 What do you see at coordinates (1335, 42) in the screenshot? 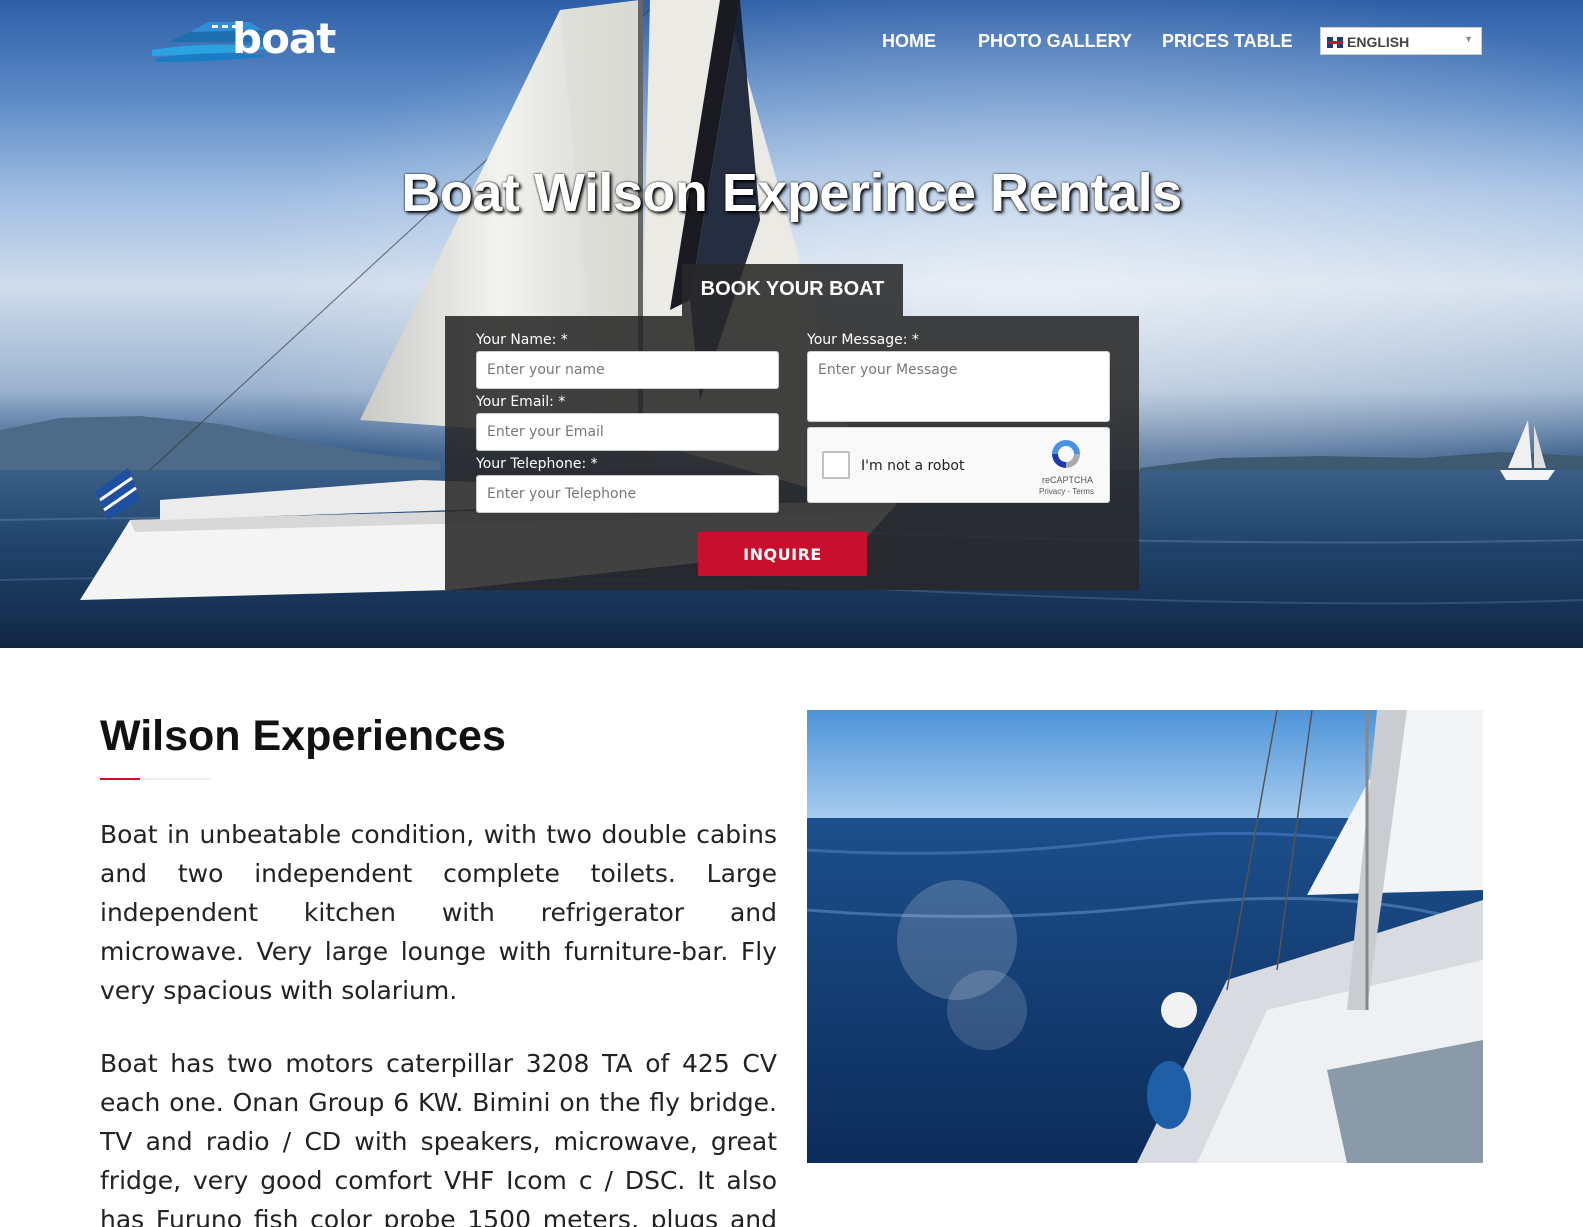
I see `uk-flag-icon` at bounding box center [1335, 42].